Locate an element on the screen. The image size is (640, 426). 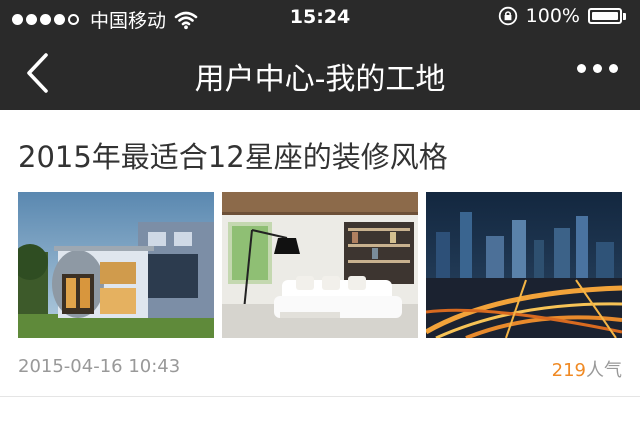
views-number: 219 is located at coordinates (568, 370).